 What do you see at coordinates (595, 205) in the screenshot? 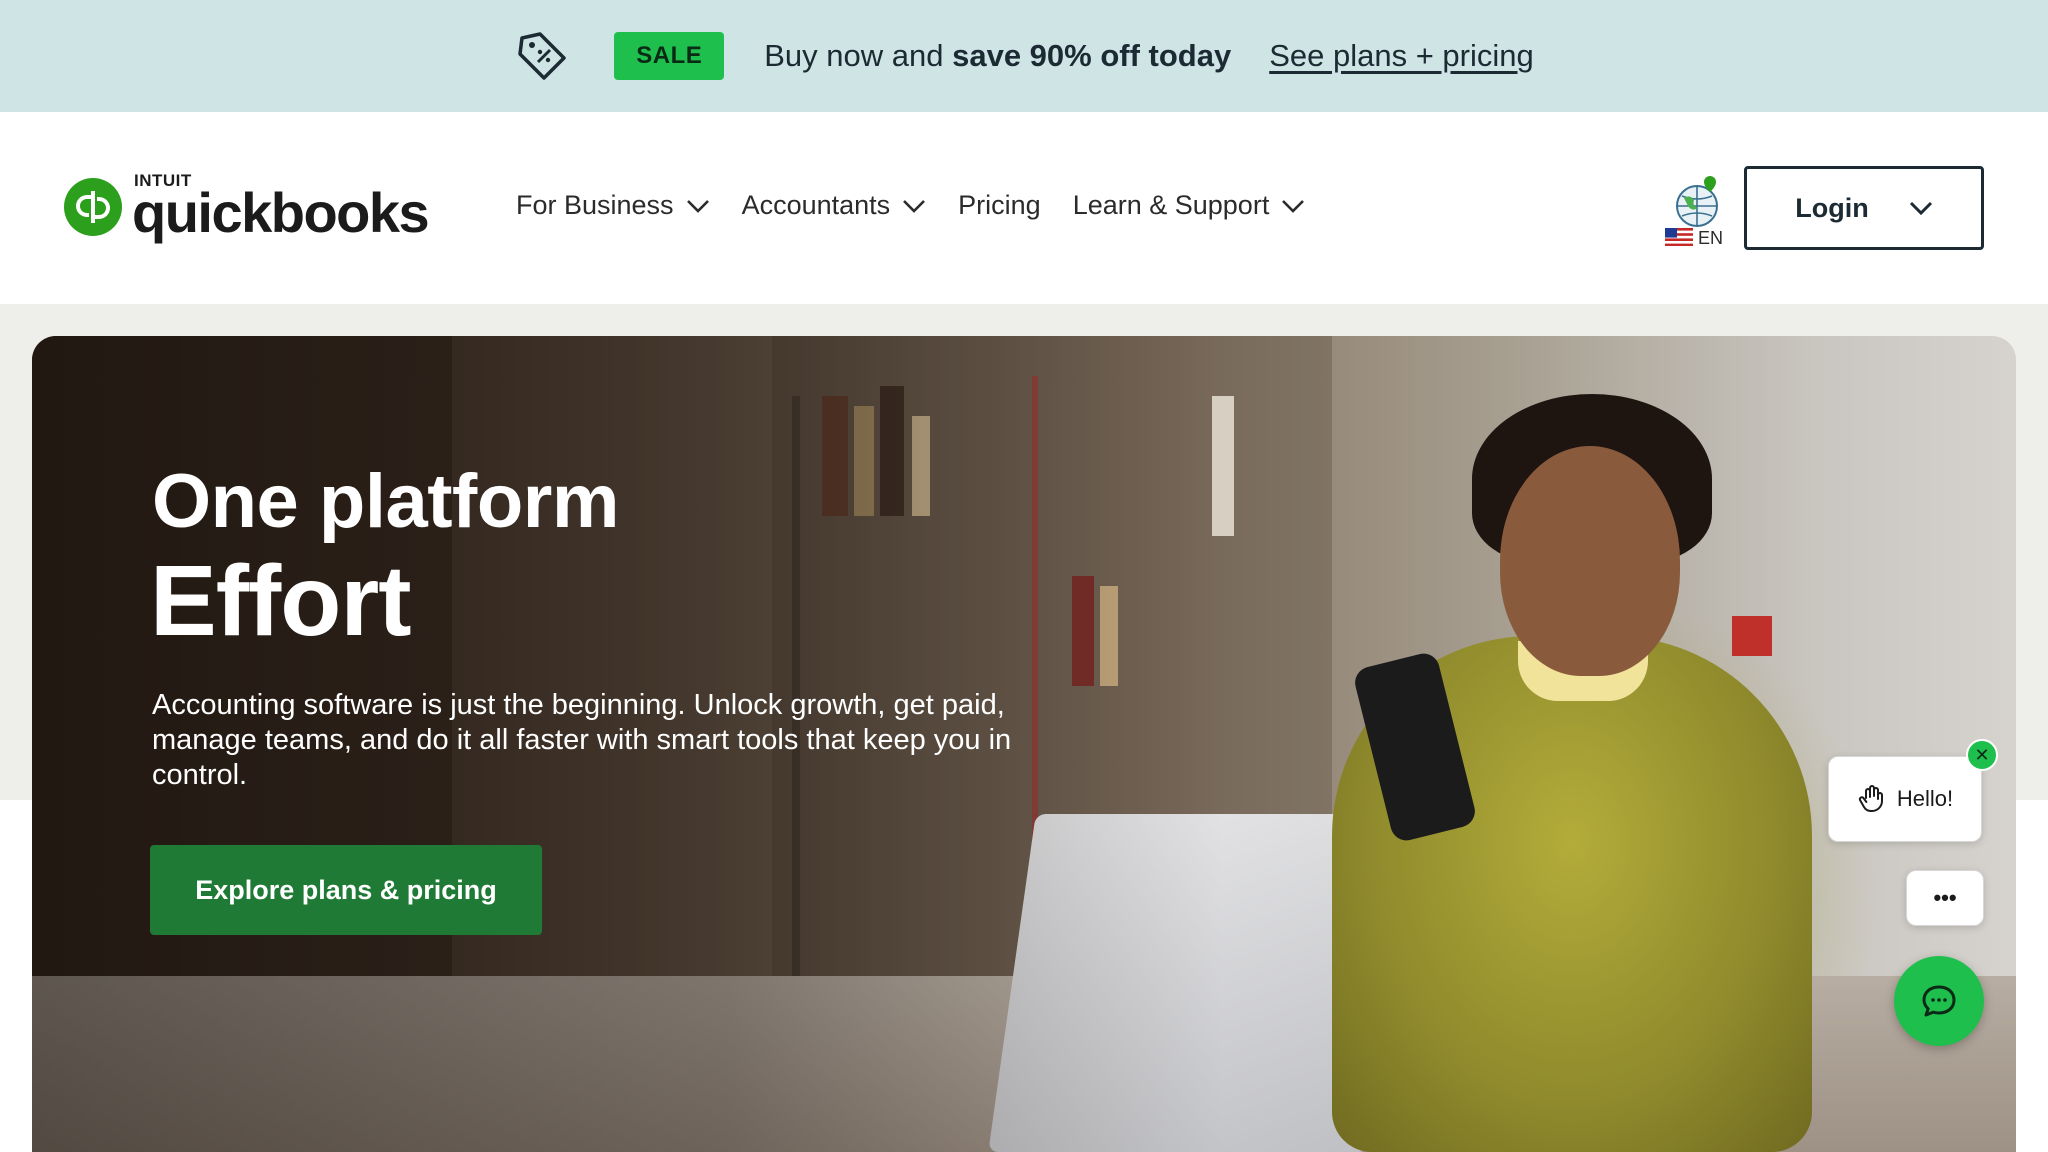
I see `nav-for-business-label: For Business` at bounding box center [595, 205].